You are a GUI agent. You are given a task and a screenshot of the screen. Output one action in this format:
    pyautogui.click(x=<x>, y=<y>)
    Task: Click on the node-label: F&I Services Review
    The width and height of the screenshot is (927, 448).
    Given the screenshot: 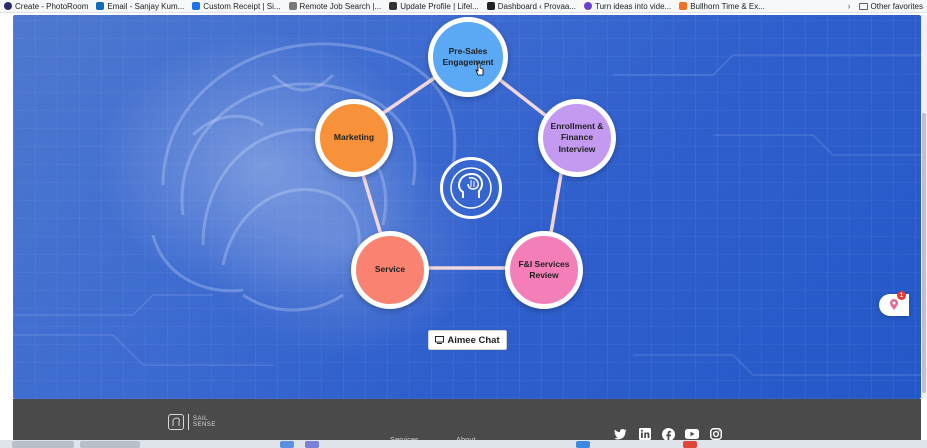 What is the action you would take?
    pyautogui.click(x=544, y=269)
    